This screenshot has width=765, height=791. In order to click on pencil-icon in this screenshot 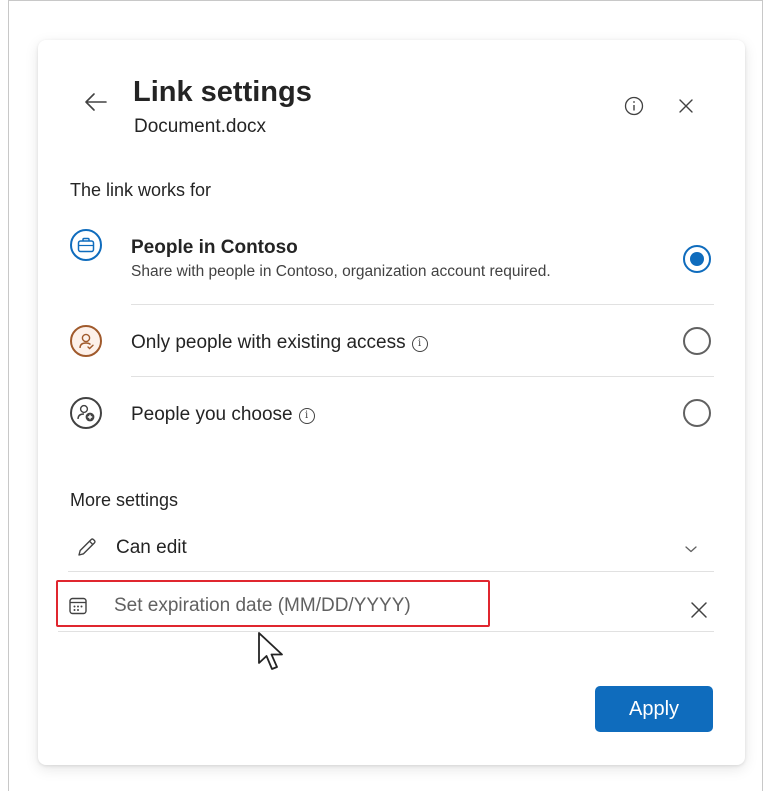, I will do `click(87, 547)`.